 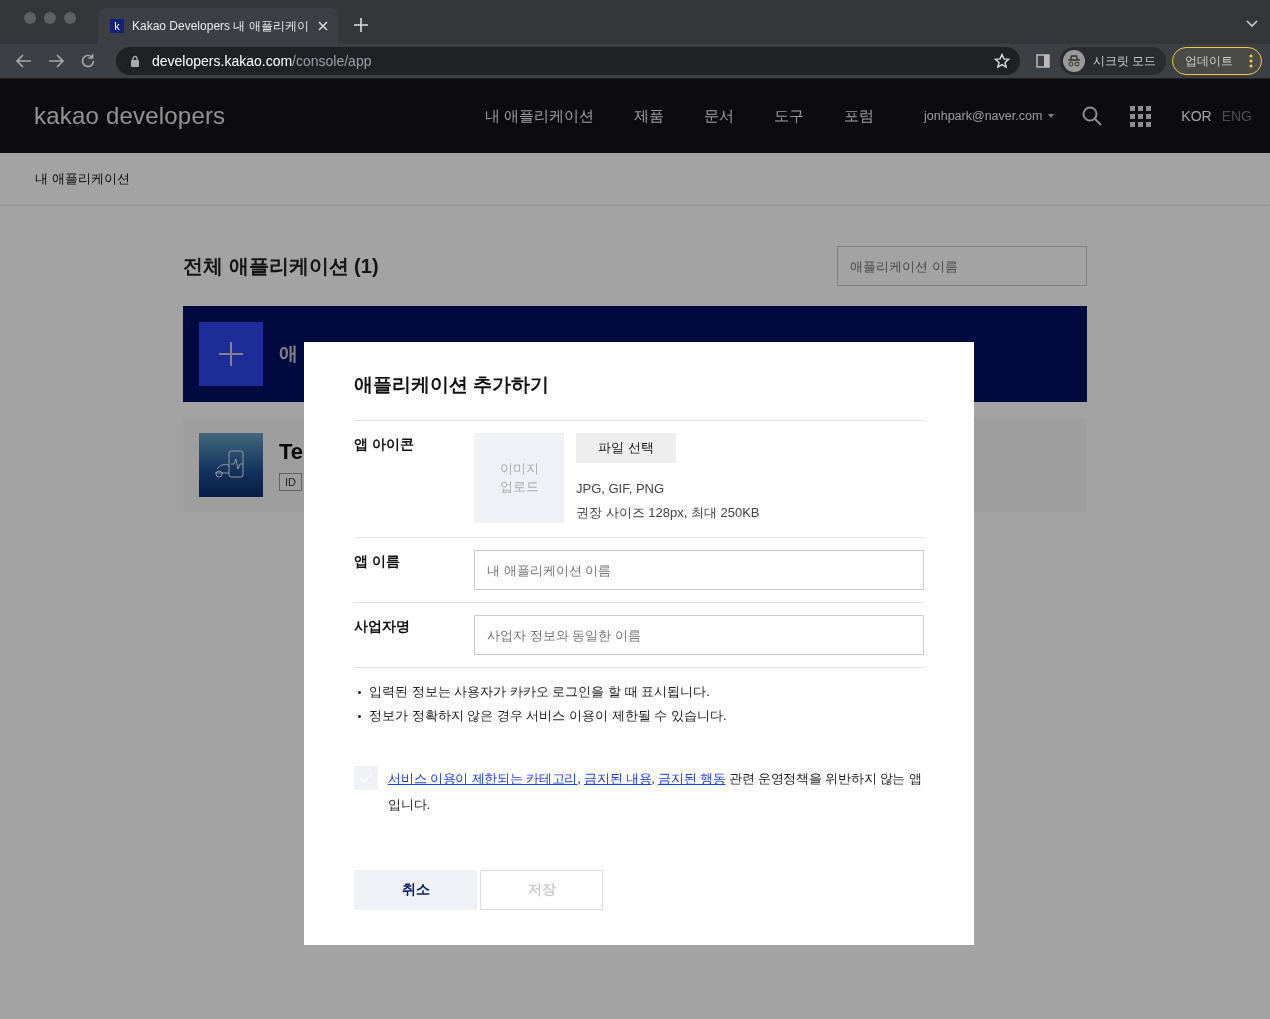 I want to click on dialog-title: 애플리케이션 추가하기, so click(x=639, y=396).